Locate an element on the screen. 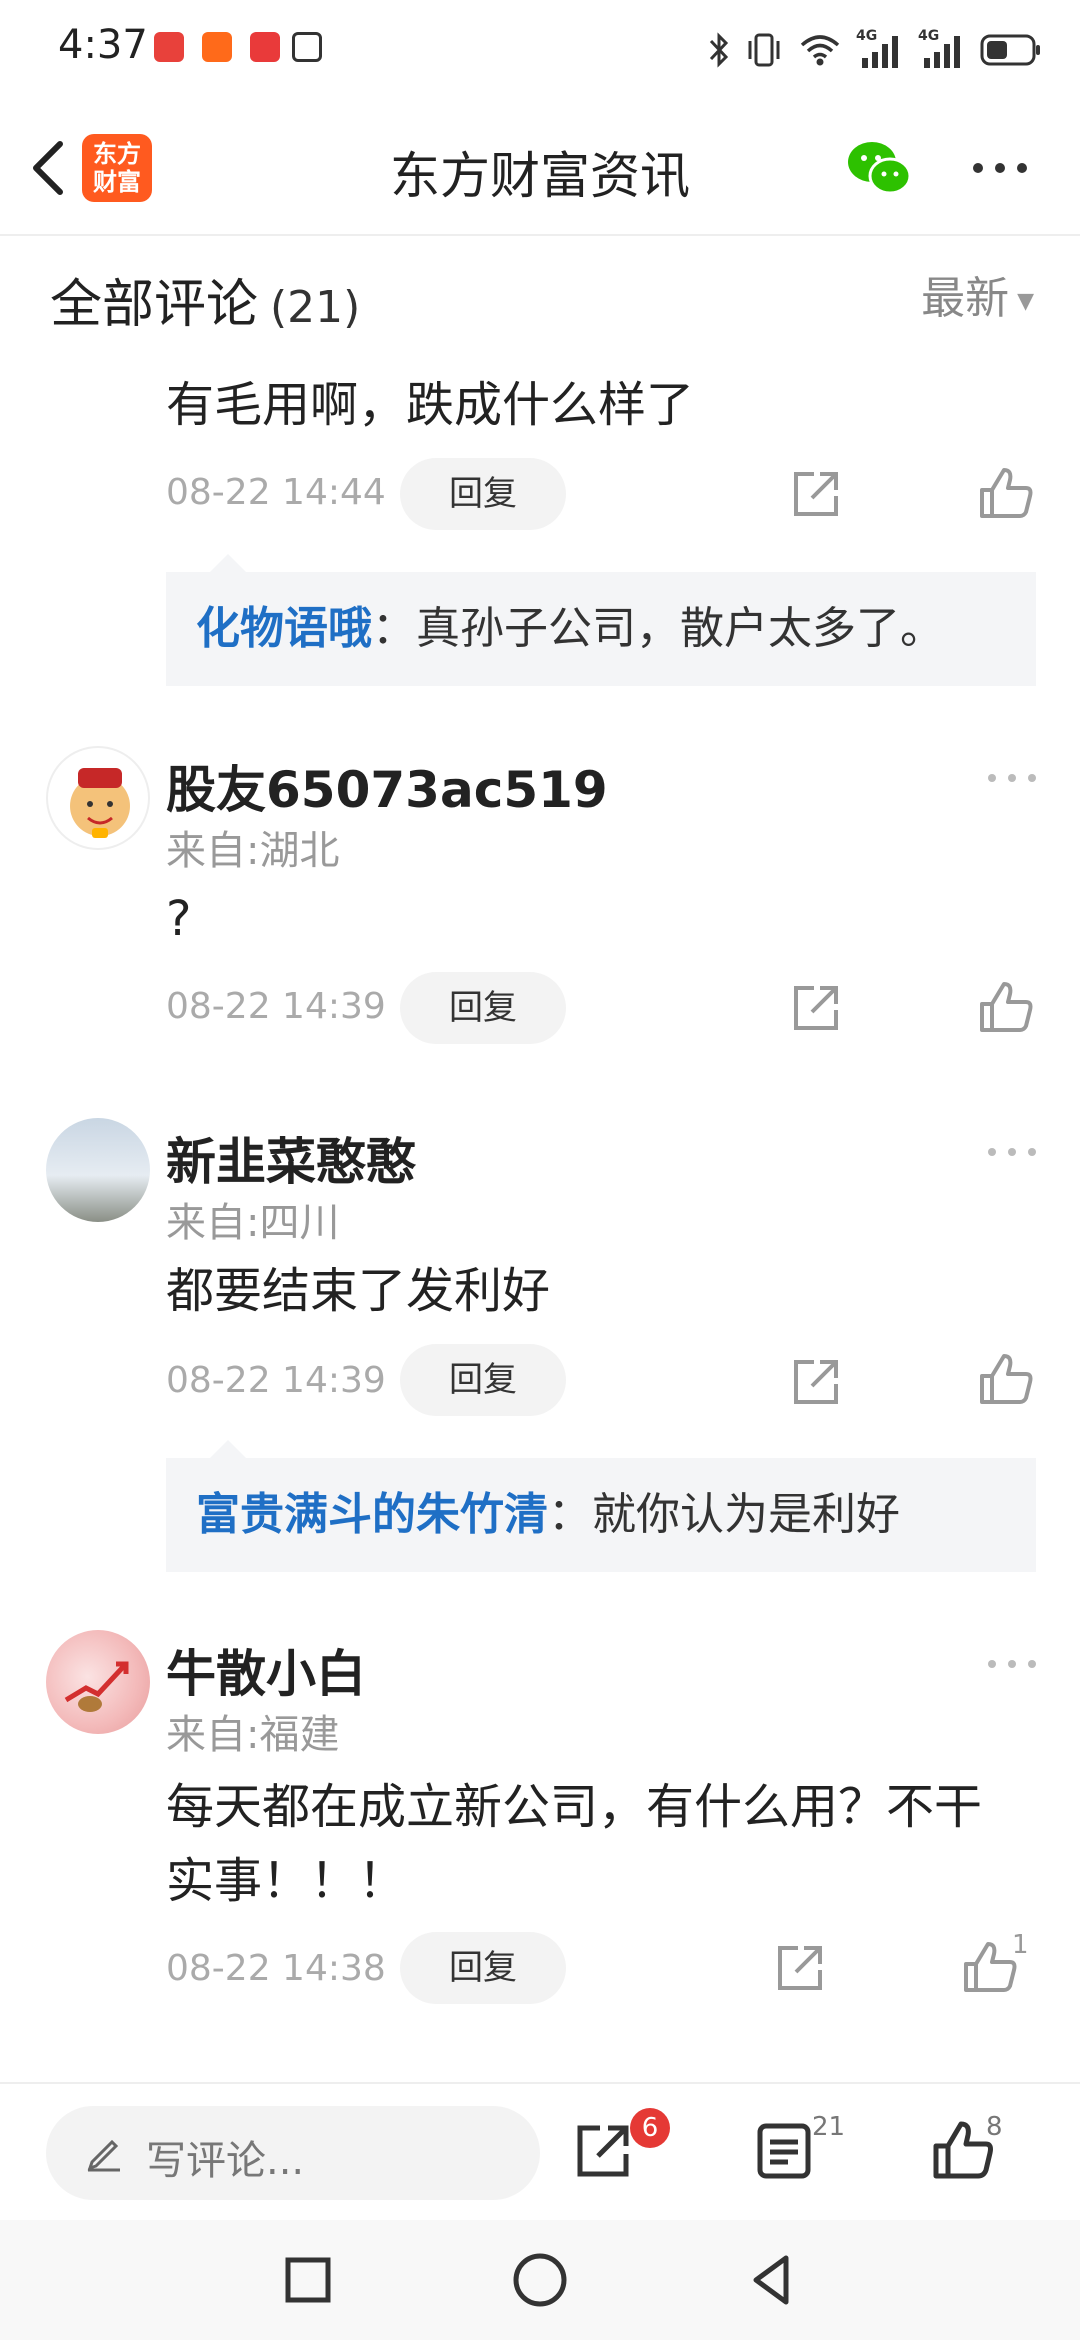 The image size is (1080, 2340). recent-apps-button is located at coordinates (308, 2280).